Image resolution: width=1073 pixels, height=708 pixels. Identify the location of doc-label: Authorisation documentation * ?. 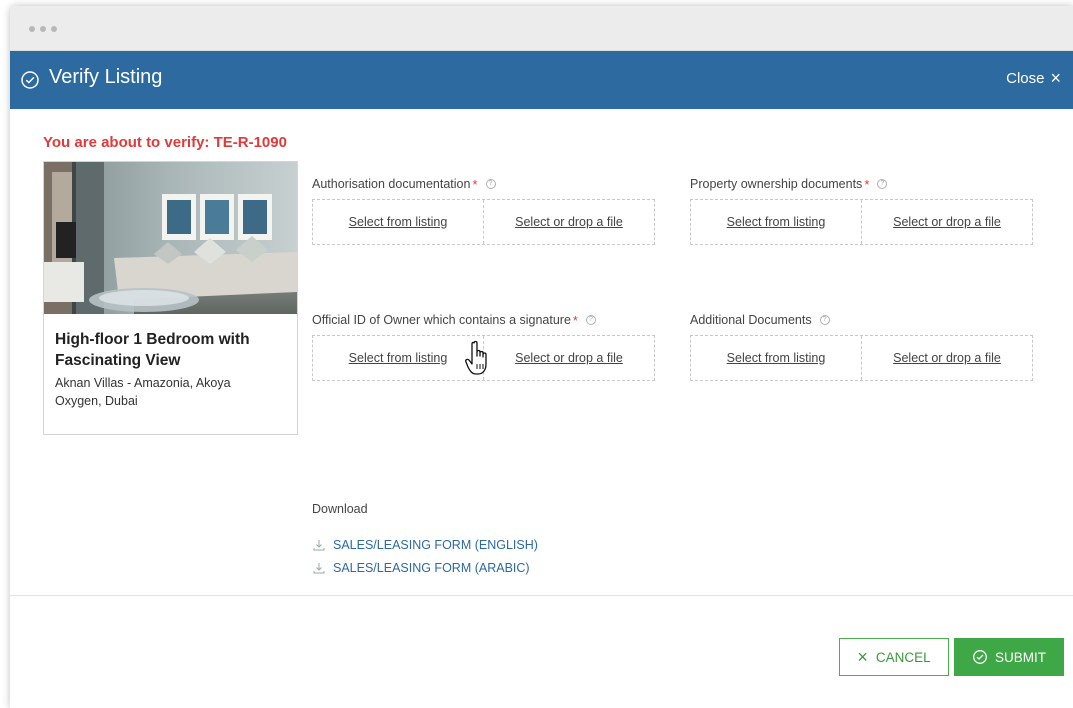
(483, 184).